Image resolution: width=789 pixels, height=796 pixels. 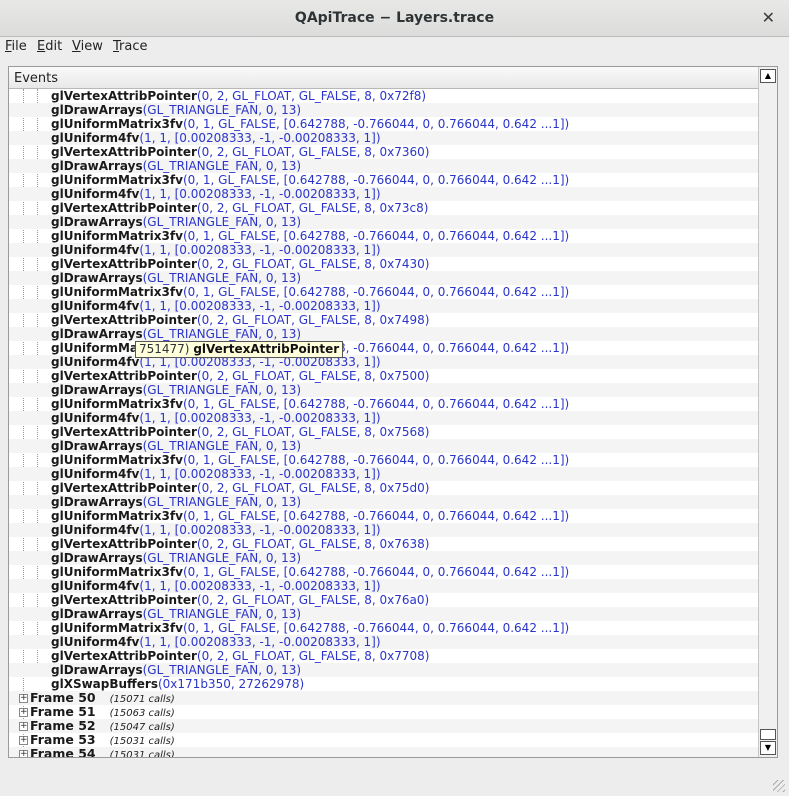 What do you see at coordinates (768, 748) in the screenshot?
I see `triangle-down-icon: ▼` at bounding box center [768, 748].